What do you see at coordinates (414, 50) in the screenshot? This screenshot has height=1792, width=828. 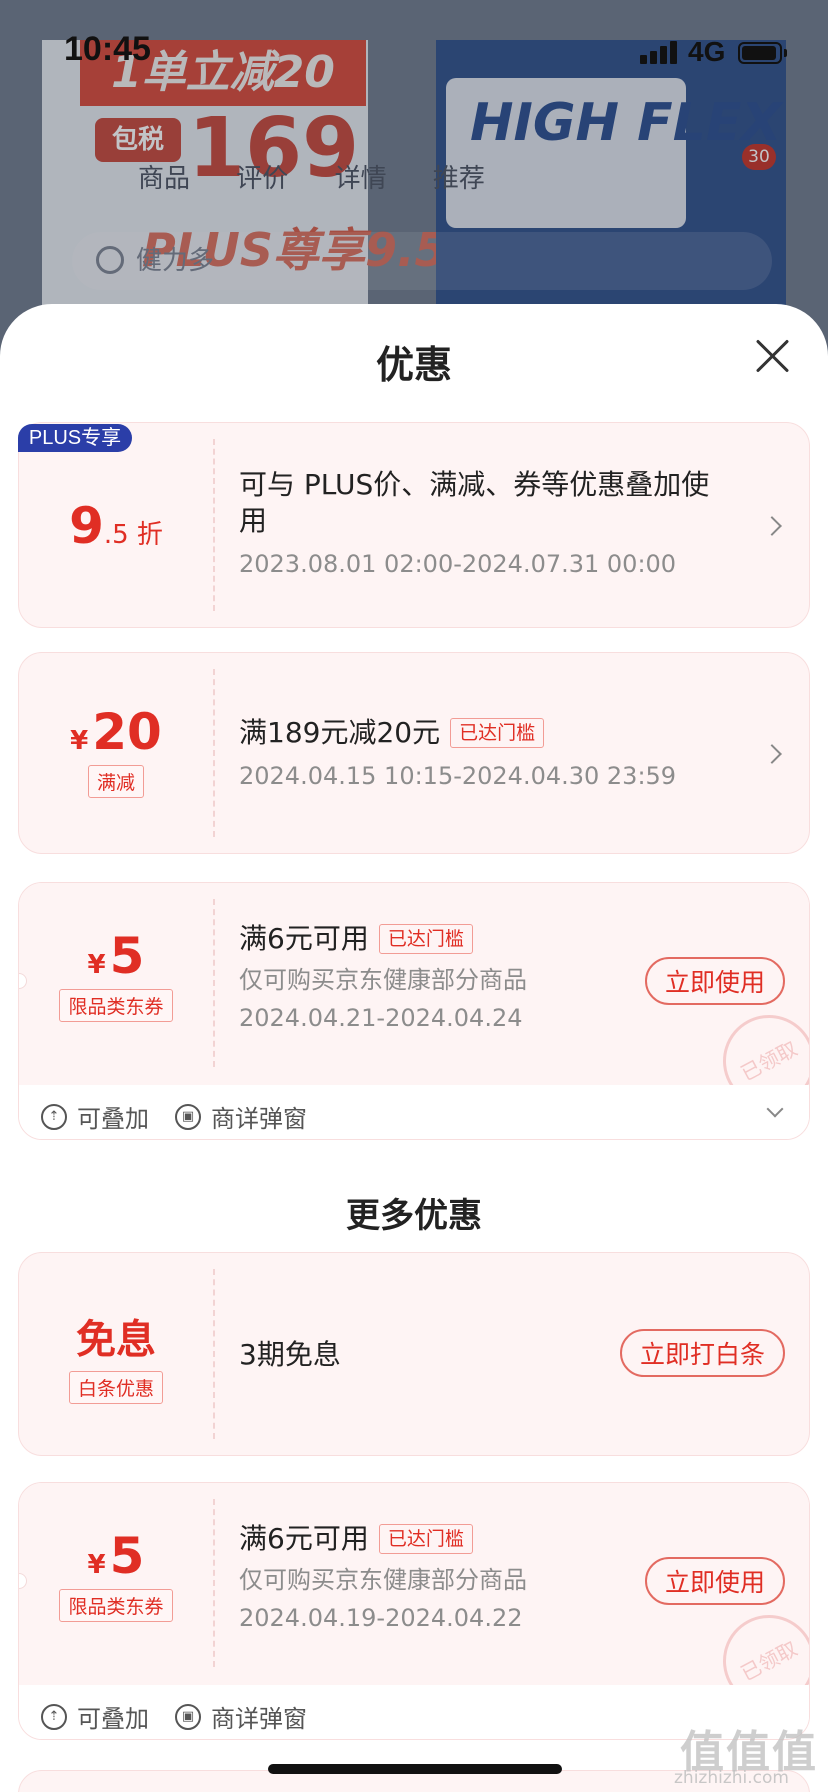 I see `status-bar: 10:45 4G` at bounding box center [414, 50].